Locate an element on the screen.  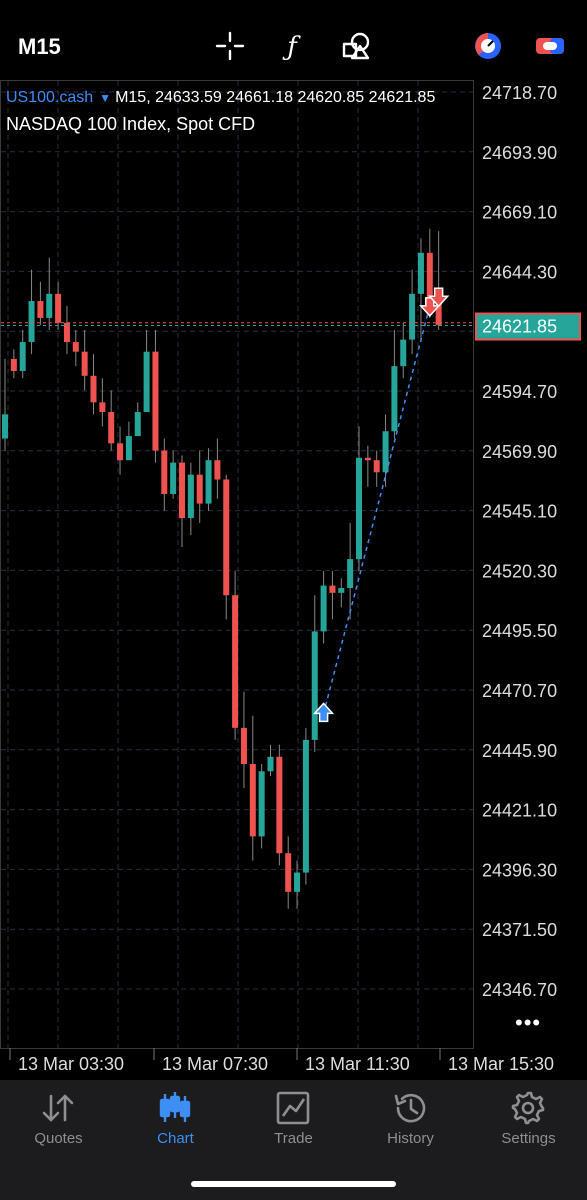
tab-trade: Trade is located at coordinates (293, 1120).